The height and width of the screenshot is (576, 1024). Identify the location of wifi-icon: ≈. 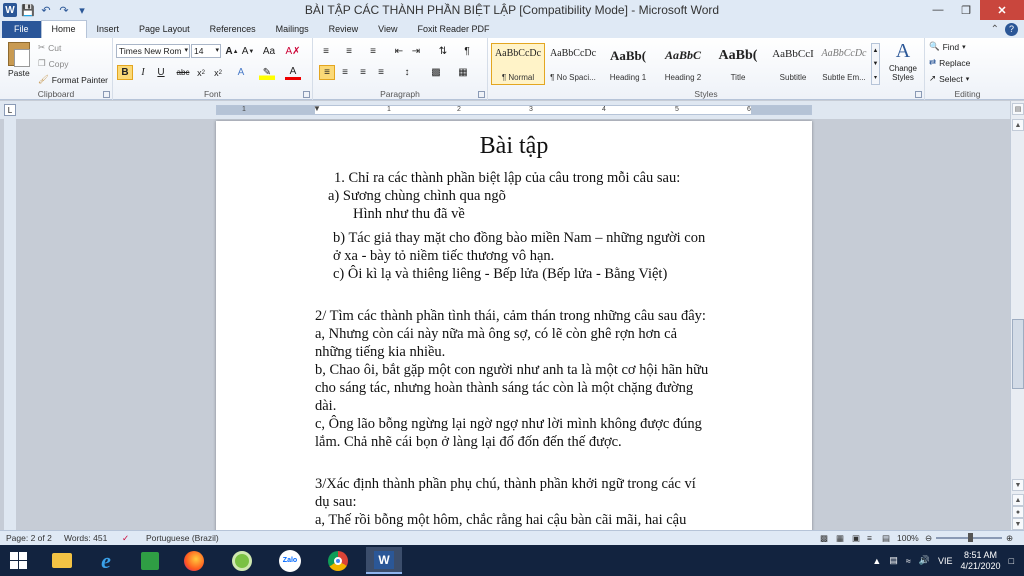
(908, 561).